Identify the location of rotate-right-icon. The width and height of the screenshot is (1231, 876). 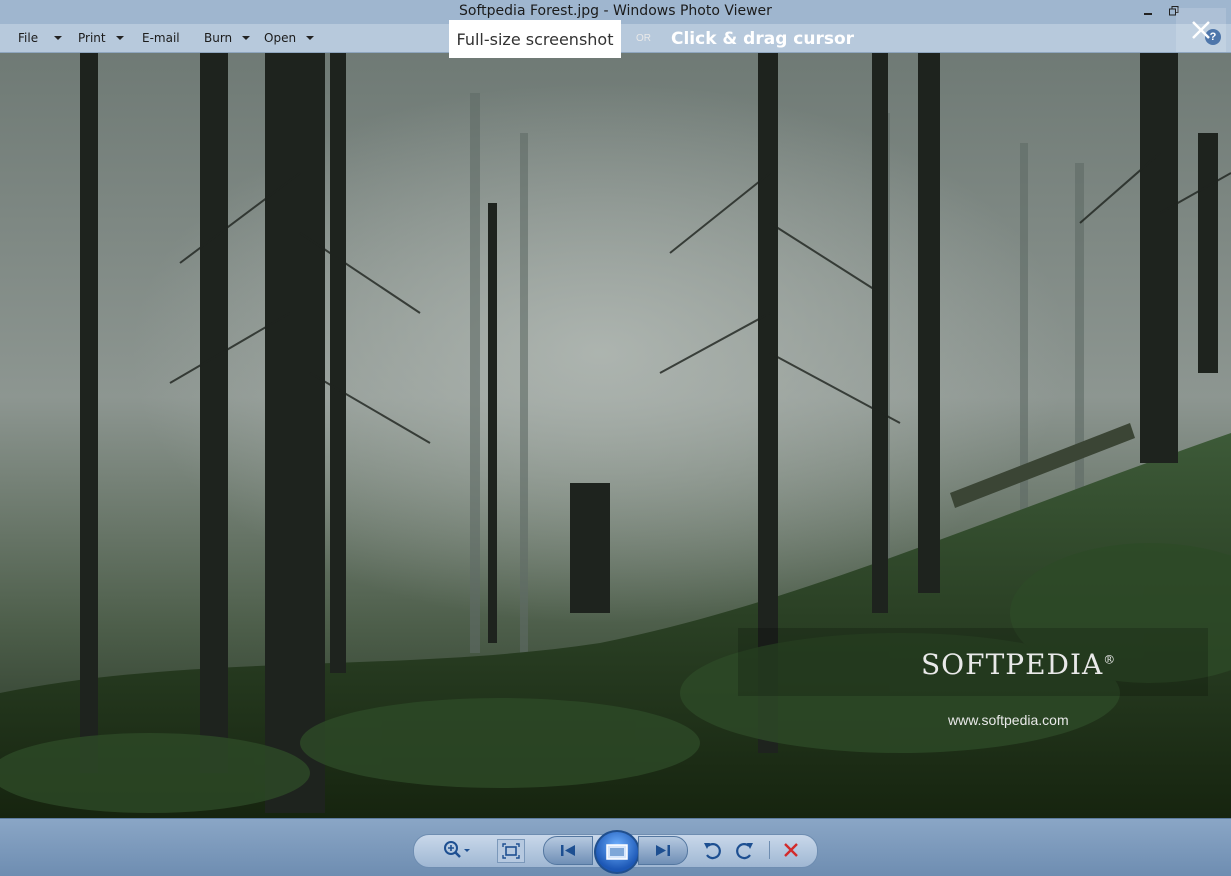
(744, 851).